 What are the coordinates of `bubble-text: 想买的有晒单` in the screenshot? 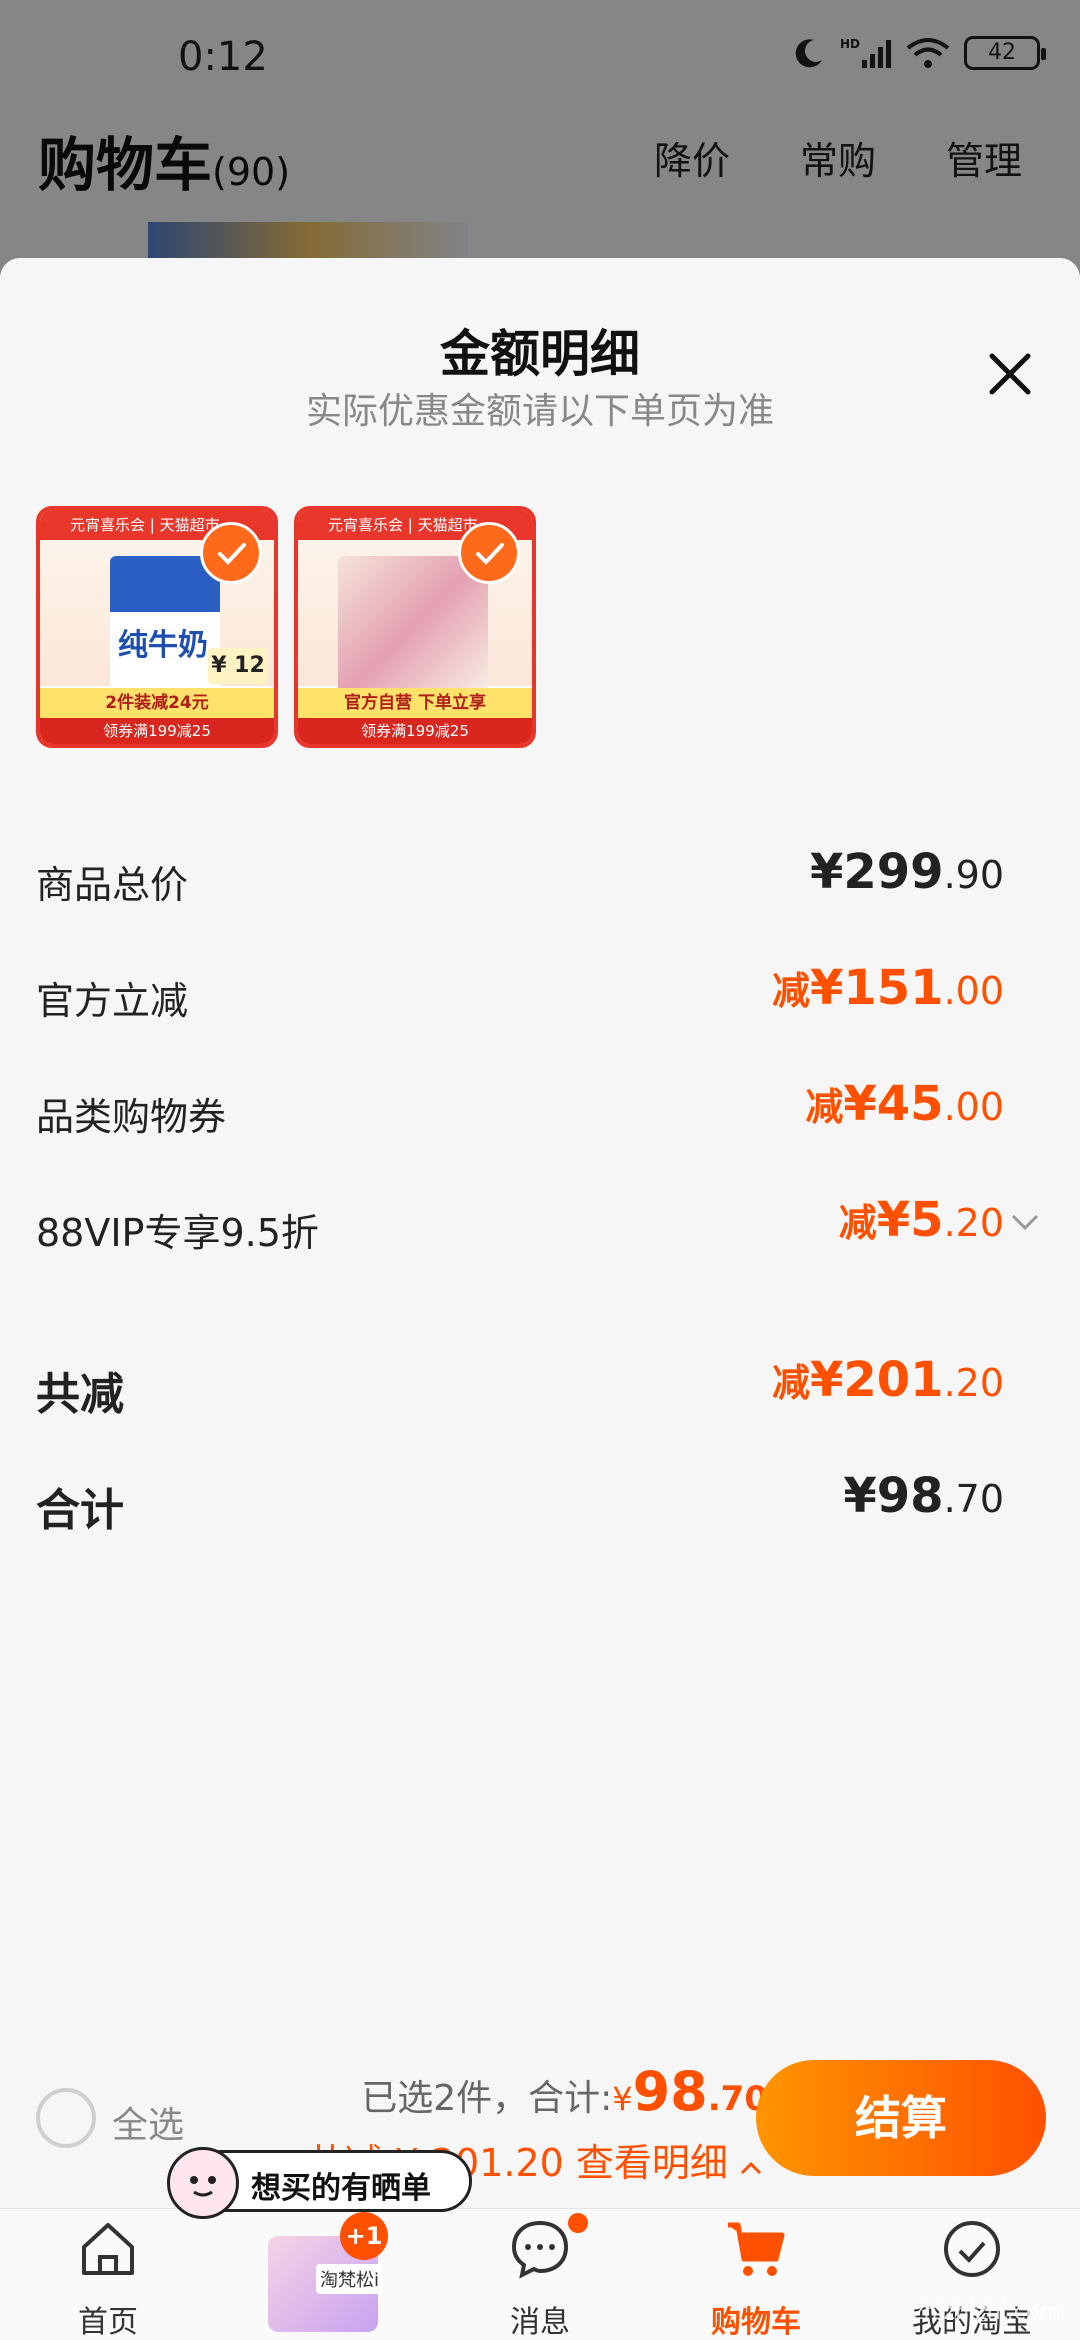 It's located at (341, 2188).